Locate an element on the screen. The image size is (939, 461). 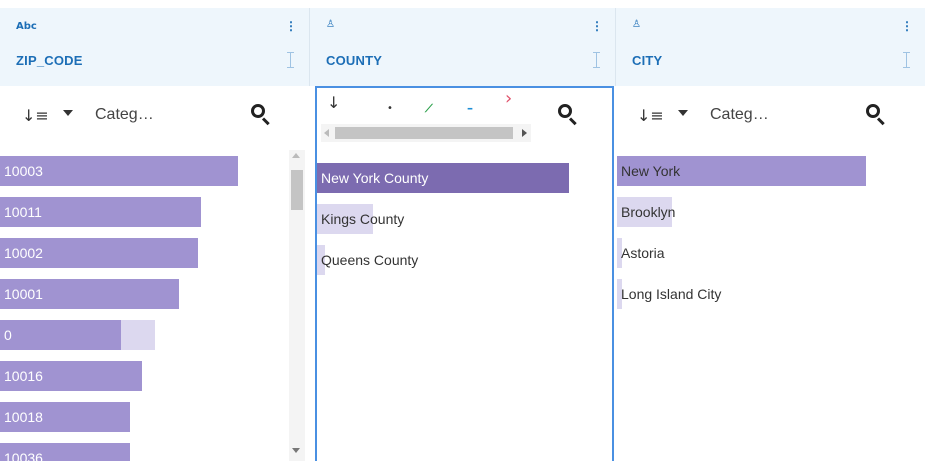
bar-label: 10011 is located at coordinates (23, 212).